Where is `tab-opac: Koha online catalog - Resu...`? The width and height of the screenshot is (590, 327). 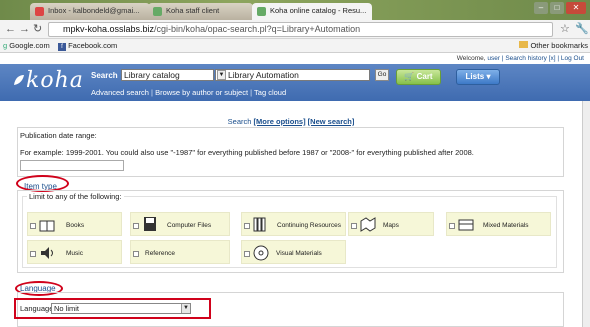
tab-opac: Koha online catalog - Resu... is located at coordinates (312, 11).